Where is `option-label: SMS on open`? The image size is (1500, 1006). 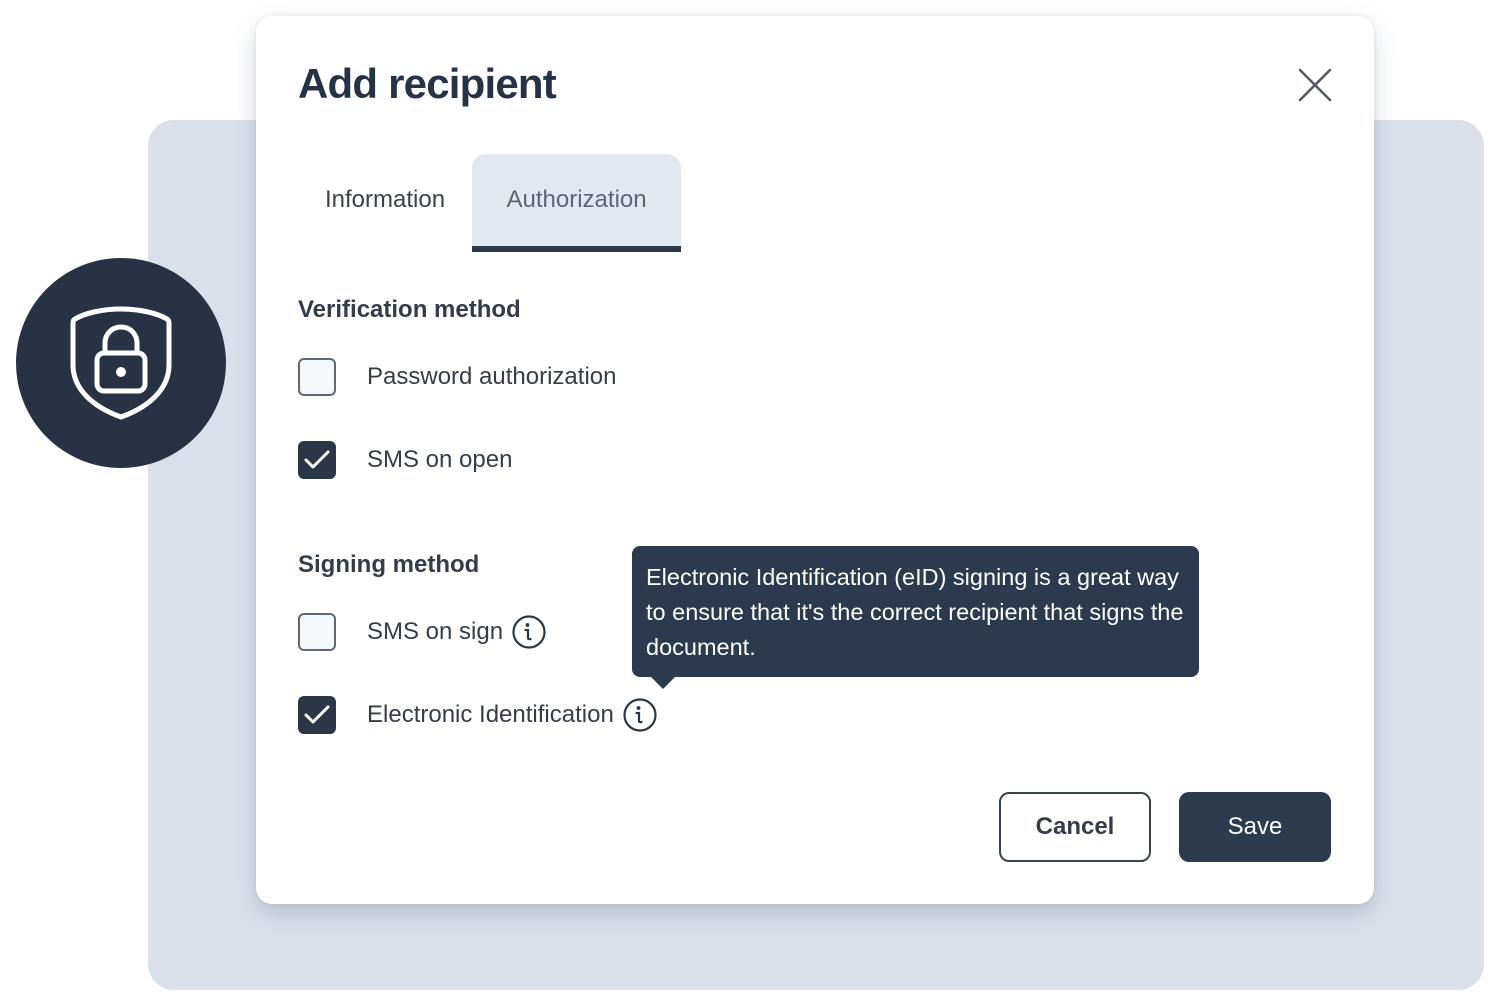 option-label: SMS on open is located at coordinates (440, 459).